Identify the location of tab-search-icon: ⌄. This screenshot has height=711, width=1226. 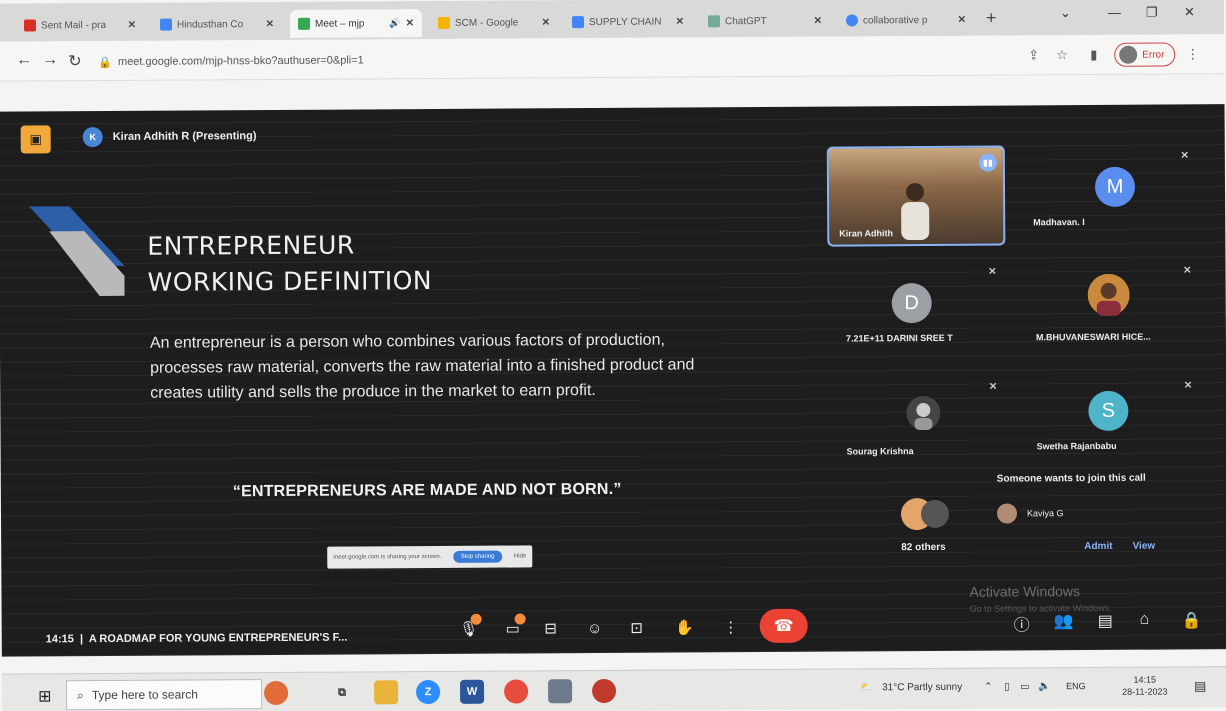
(1065, 13).